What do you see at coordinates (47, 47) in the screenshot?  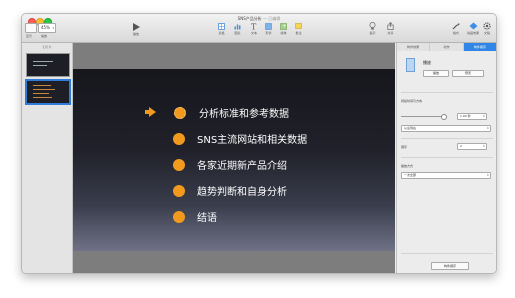 I see `navigator-label: 幻灯片` at bounding box center [47, 47].